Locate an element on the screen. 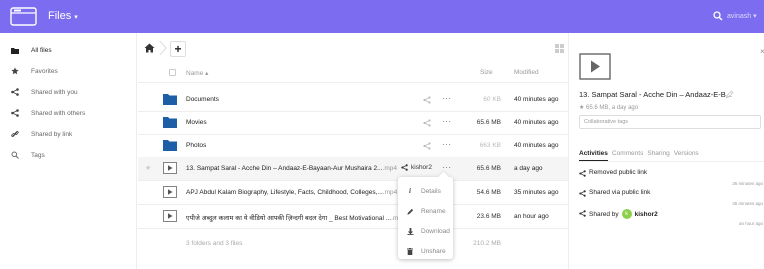  sidebar-item-favorites: Favorites is located at coordinates (68, 71).